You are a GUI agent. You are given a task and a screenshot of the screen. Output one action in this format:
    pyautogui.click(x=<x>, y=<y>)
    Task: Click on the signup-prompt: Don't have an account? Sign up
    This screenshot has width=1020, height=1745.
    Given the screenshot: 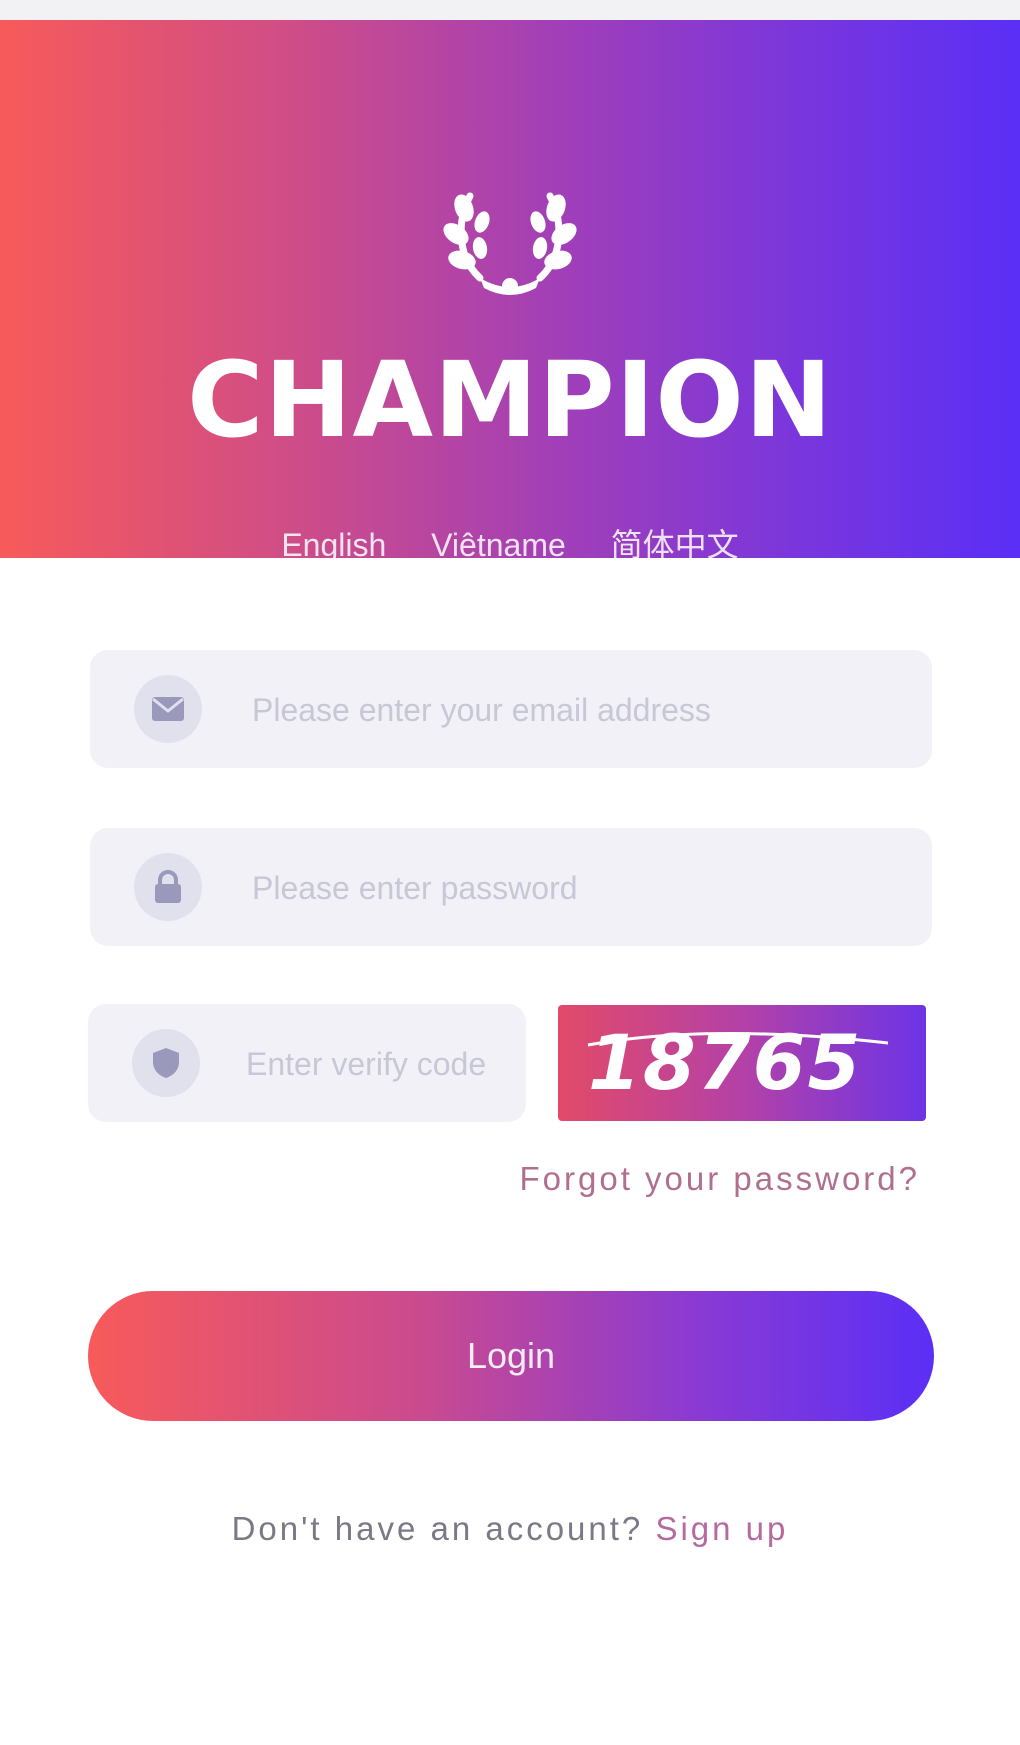 What is the action you would take?
    pyautogui.click(x=510, y=1529)
    